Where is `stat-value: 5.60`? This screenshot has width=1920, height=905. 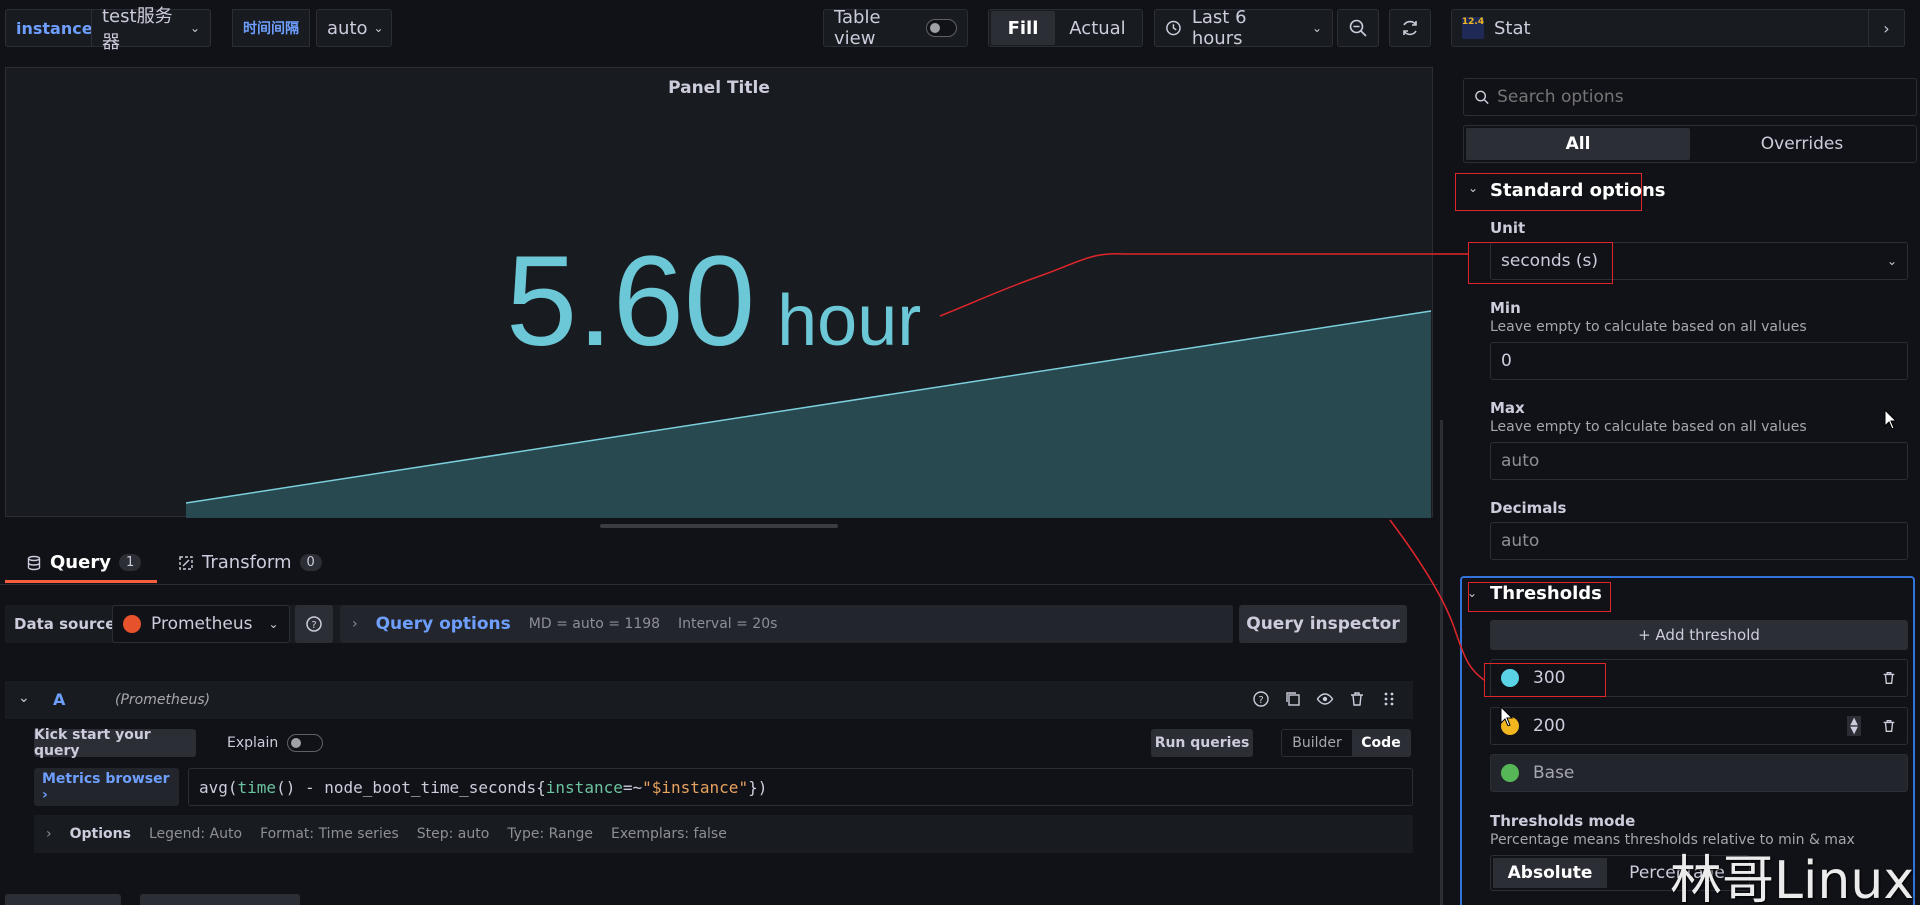 stat-value: 5.60 is located at coordinates (631, 301).